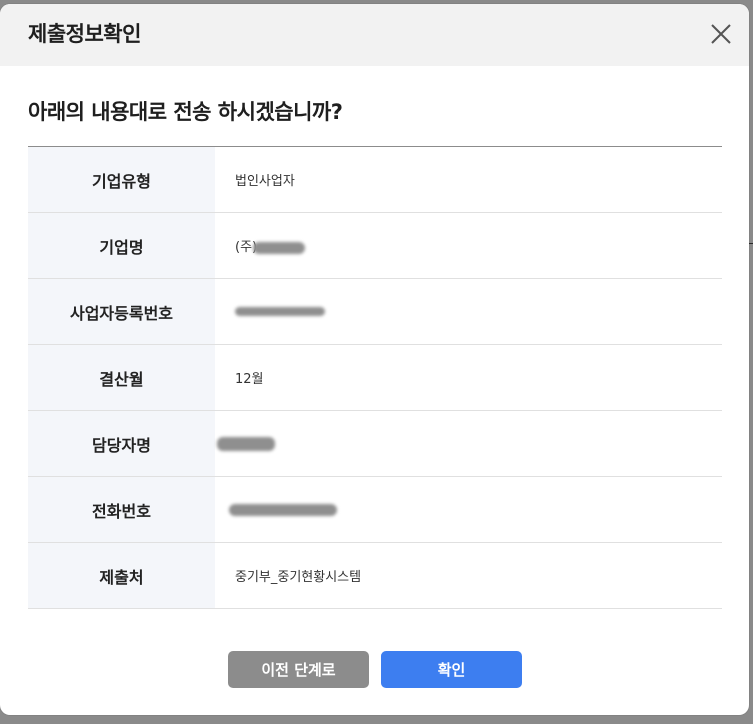 The width and height of the screenshot is (753, 724). Describe the element at coordinates (468, 378) in the screenshot. I see `row-value-settlement-month: 12월` at that location.